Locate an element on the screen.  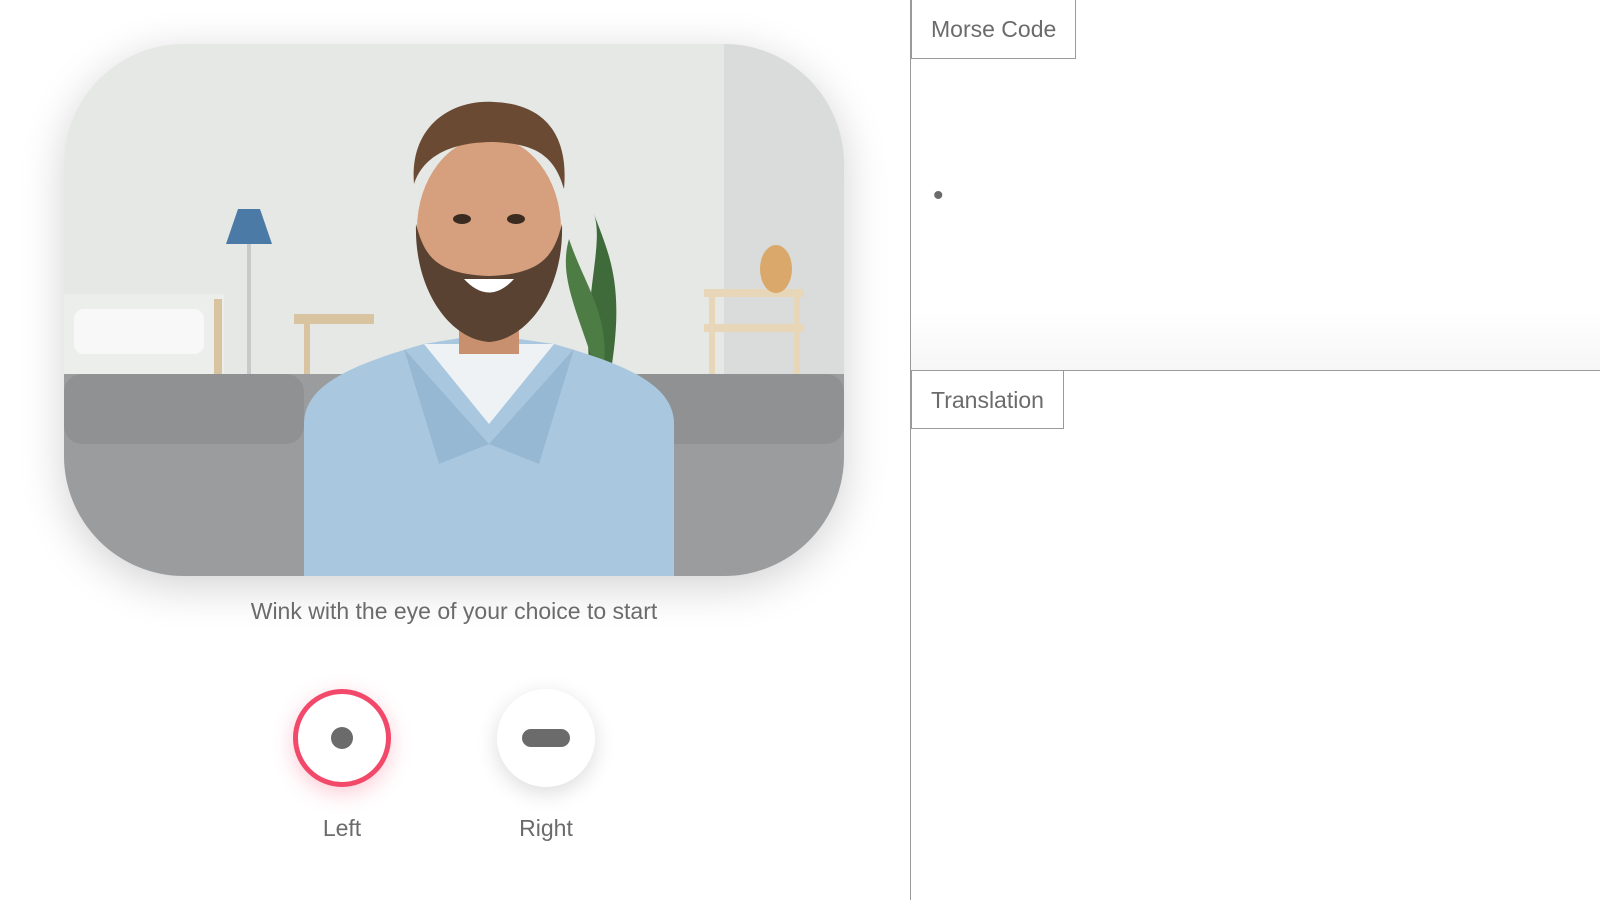
left-eye-dot-button is located at coordinates (342, 738).